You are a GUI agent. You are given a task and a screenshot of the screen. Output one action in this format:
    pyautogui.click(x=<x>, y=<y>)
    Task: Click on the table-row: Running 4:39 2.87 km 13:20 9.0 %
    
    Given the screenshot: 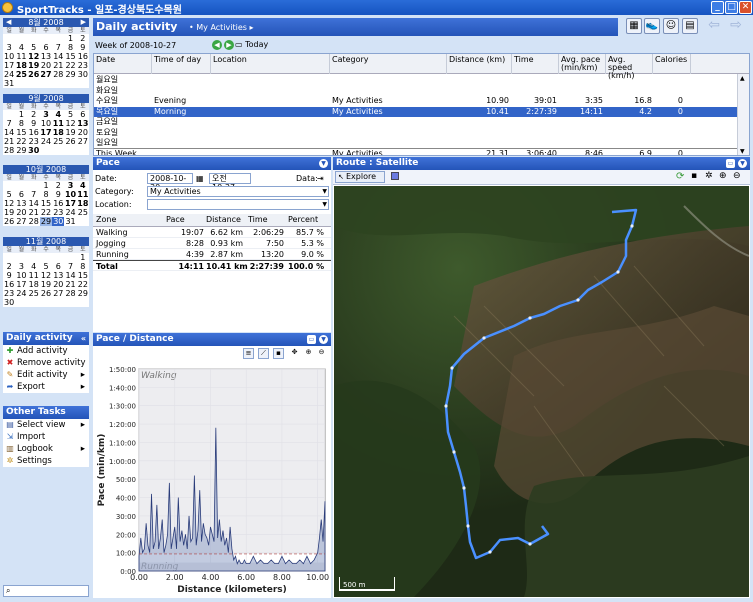 What is the action you would take?
    pyautogui.click(x=212, y=254)
    